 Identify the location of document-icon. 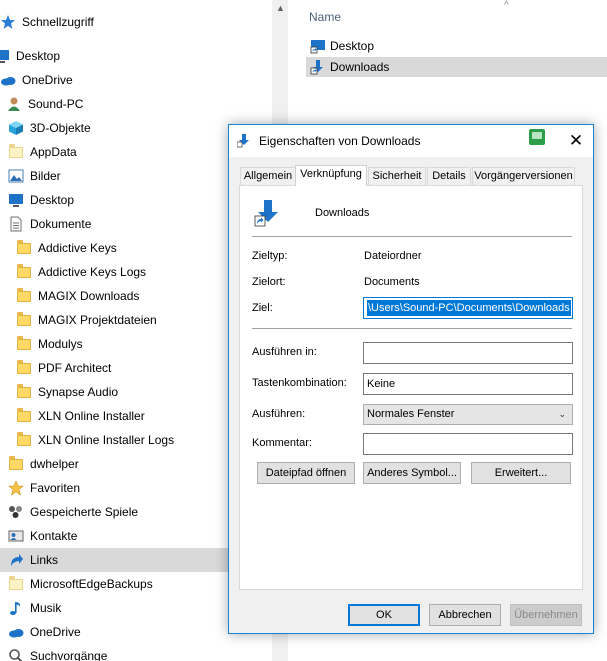
(16, 224).